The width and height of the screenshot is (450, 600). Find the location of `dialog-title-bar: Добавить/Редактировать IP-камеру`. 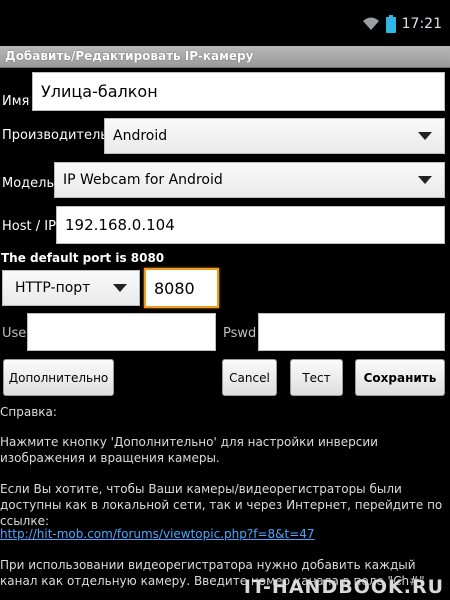

dialog-title-bar: Добавить/Редактировать IP-камеру is located at coordinates (225, 57).